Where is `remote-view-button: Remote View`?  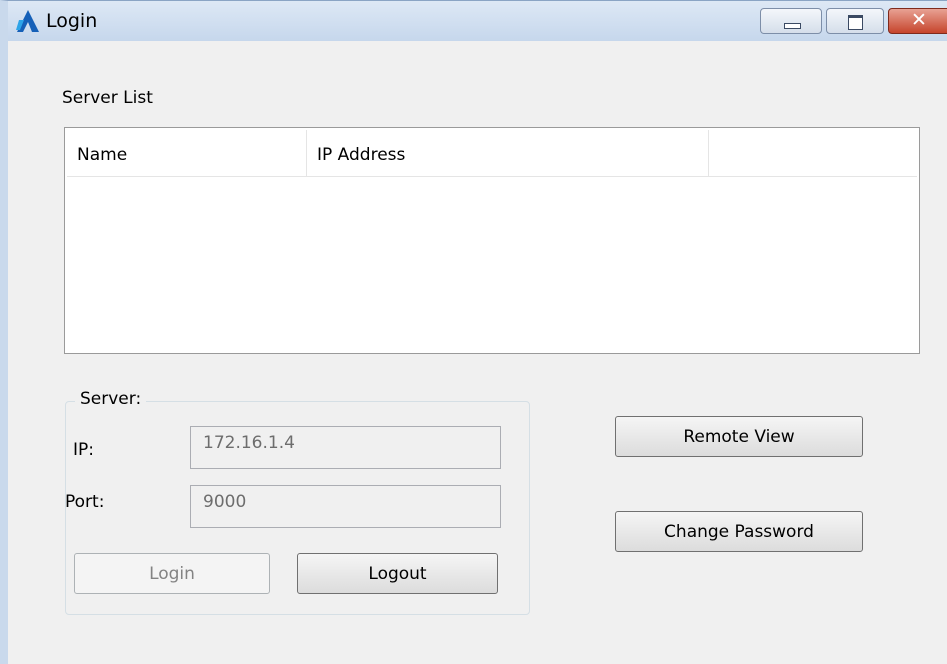
remote-view-button: Remote View is located at coordinates (739, 436).